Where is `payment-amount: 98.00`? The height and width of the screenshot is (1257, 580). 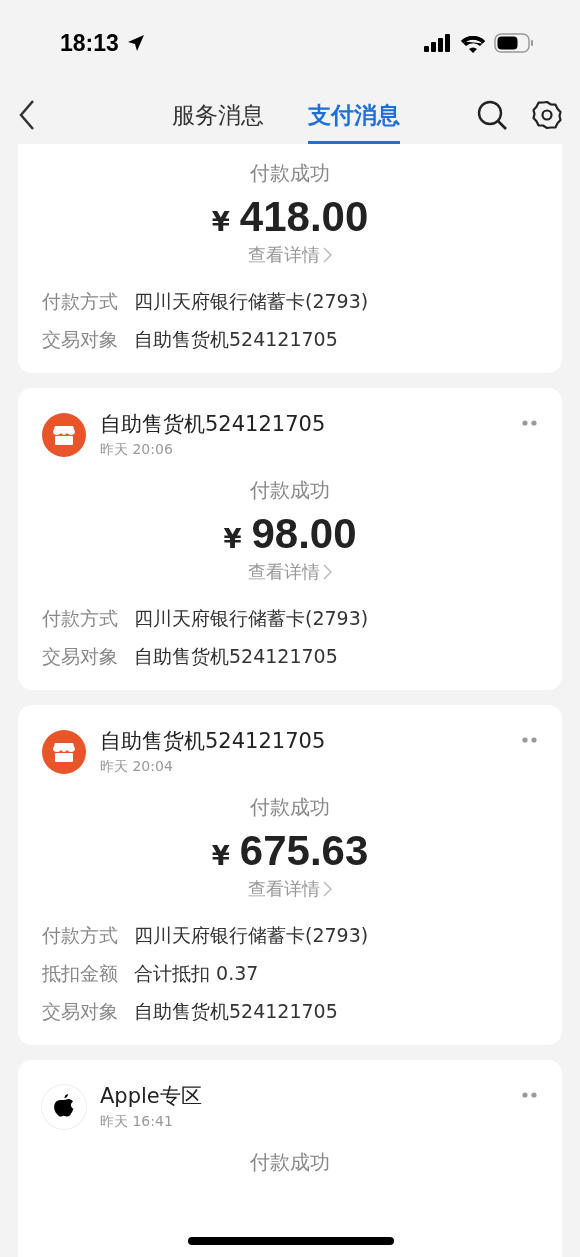 payment-amount: 98.00 is located at coordinates (304, 534).